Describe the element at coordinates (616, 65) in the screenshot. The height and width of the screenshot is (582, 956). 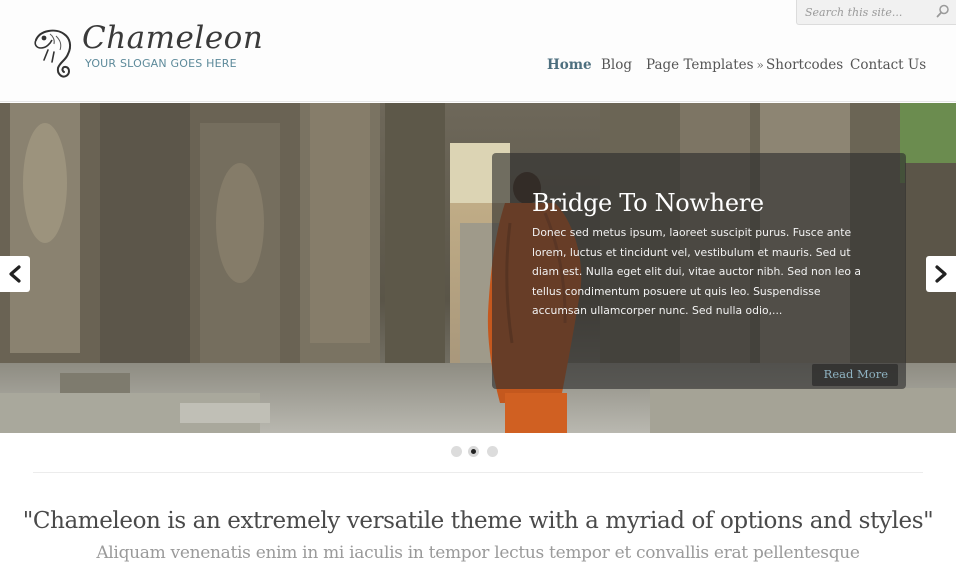
I see `nav-item-blog: Blog` at that location.